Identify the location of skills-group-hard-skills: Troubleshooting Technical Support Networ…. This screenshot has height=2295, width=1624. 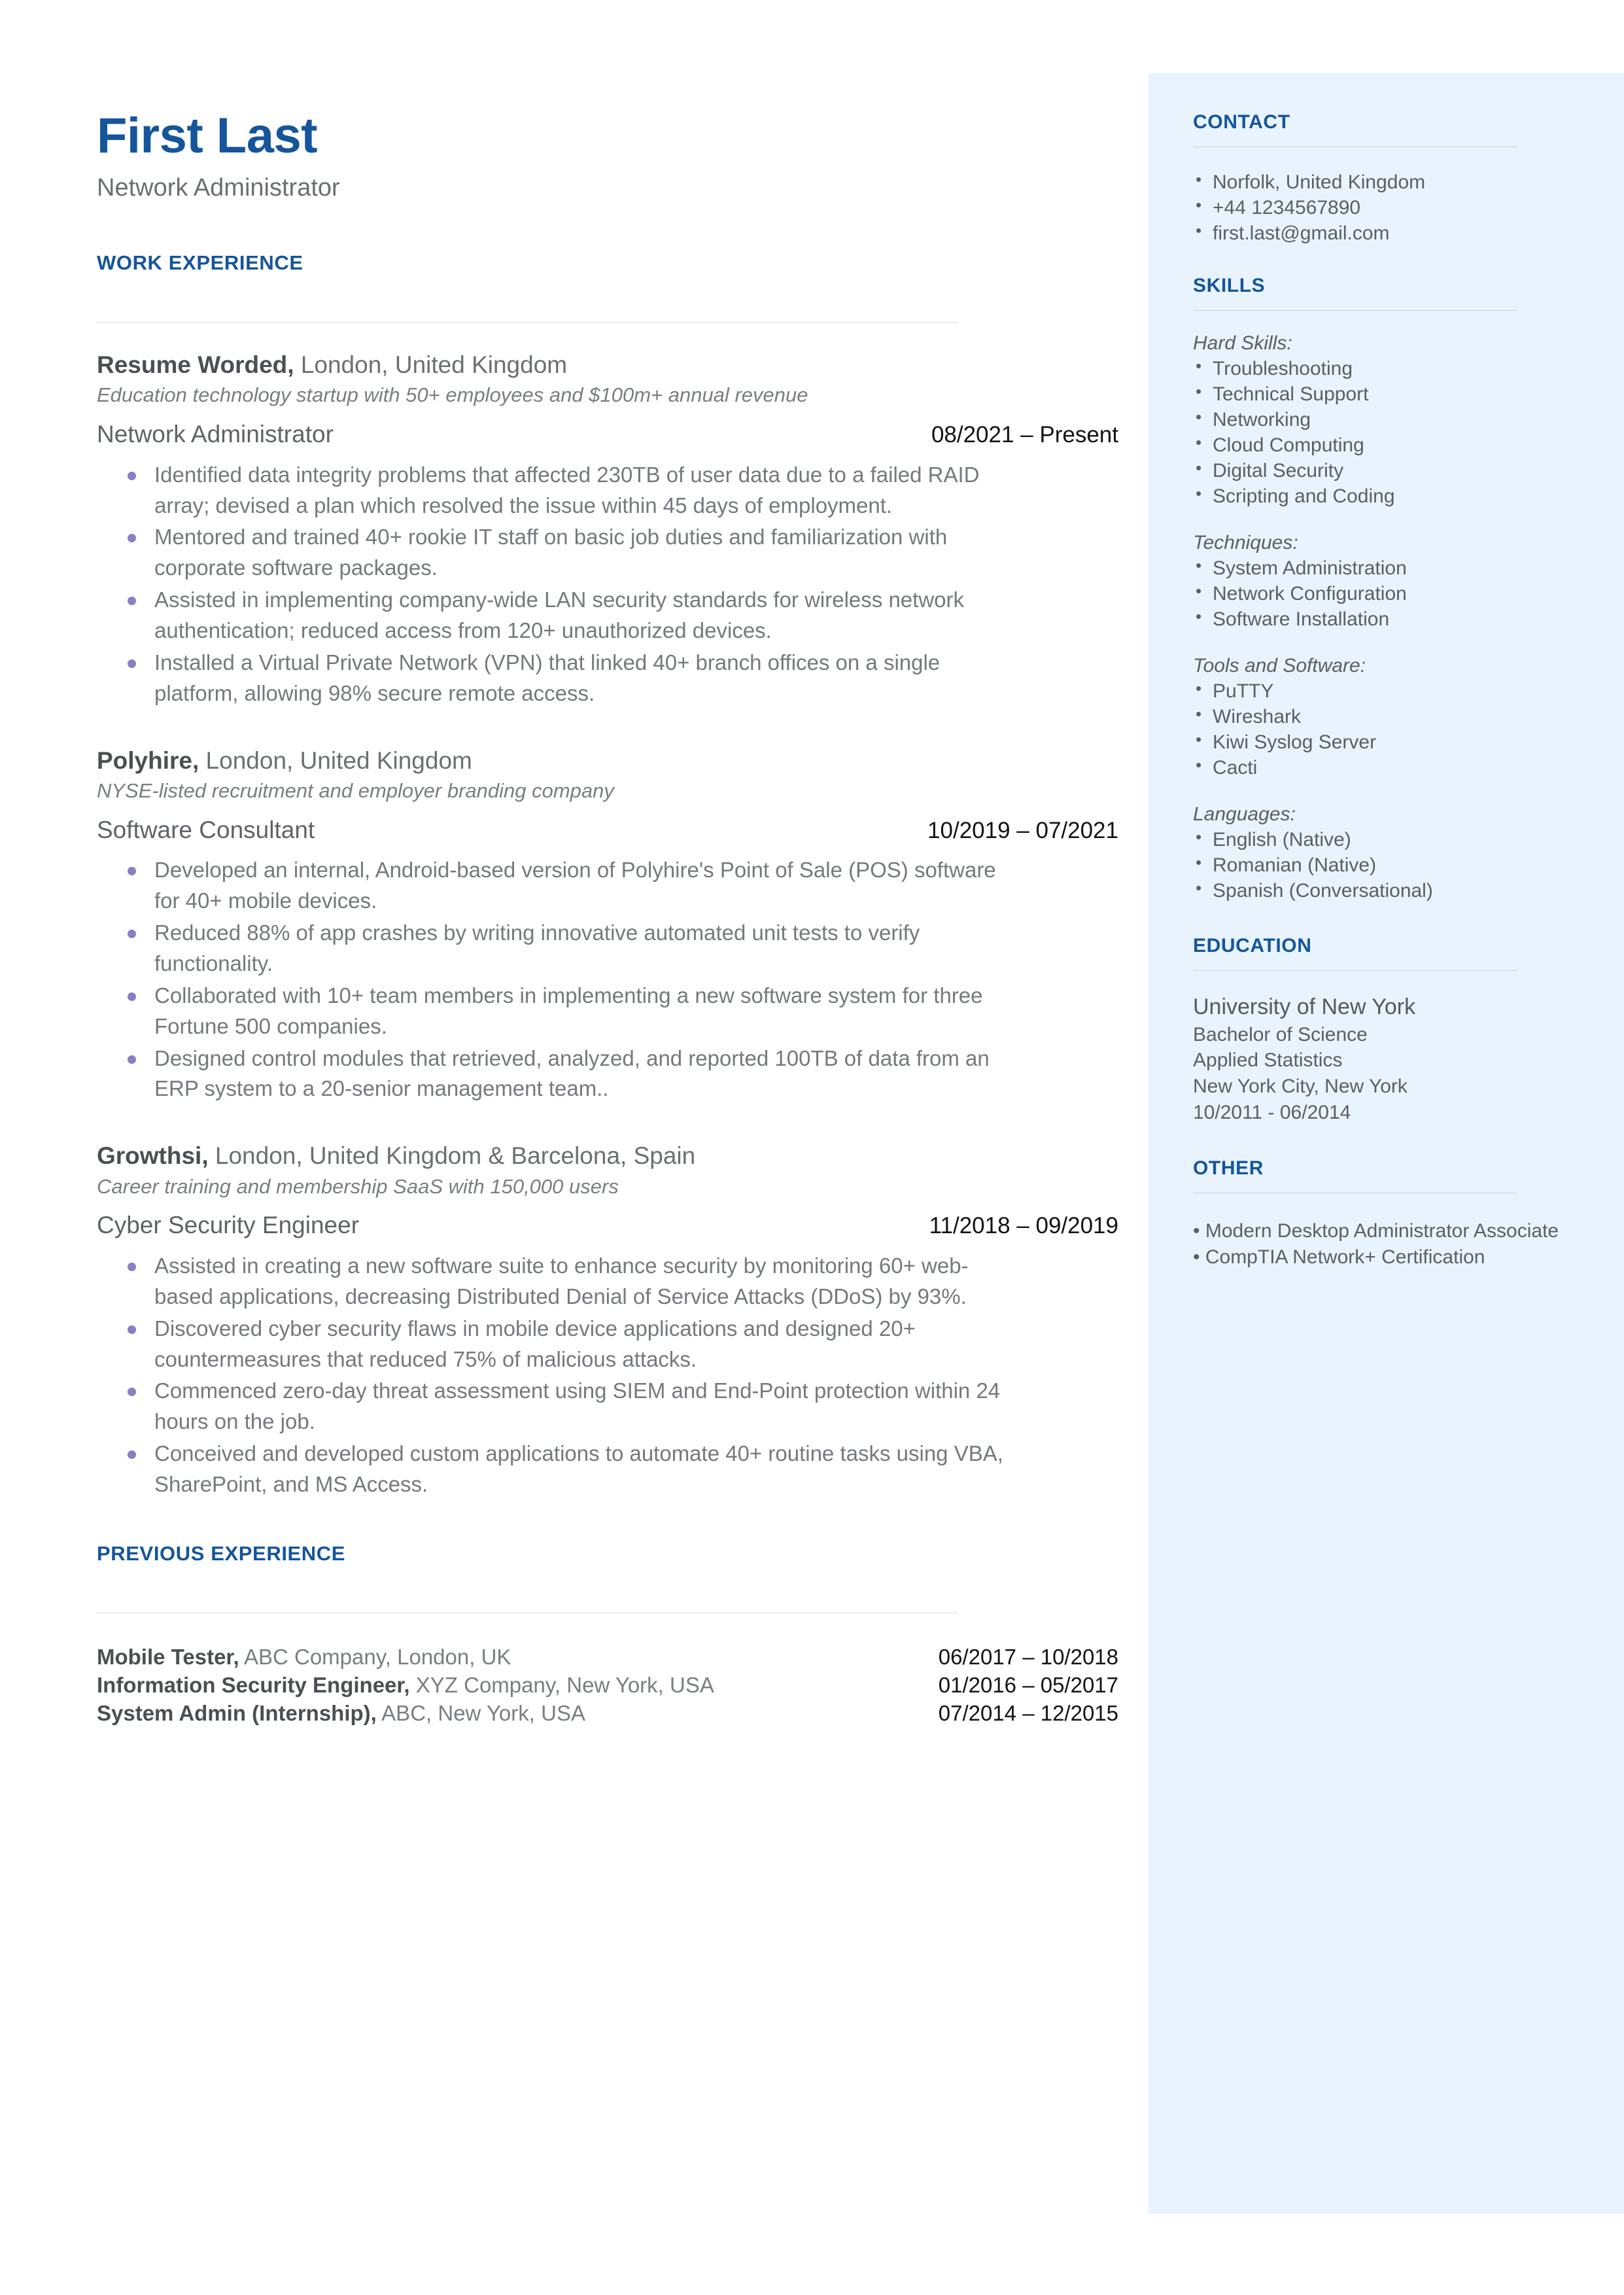
(1388, 432).